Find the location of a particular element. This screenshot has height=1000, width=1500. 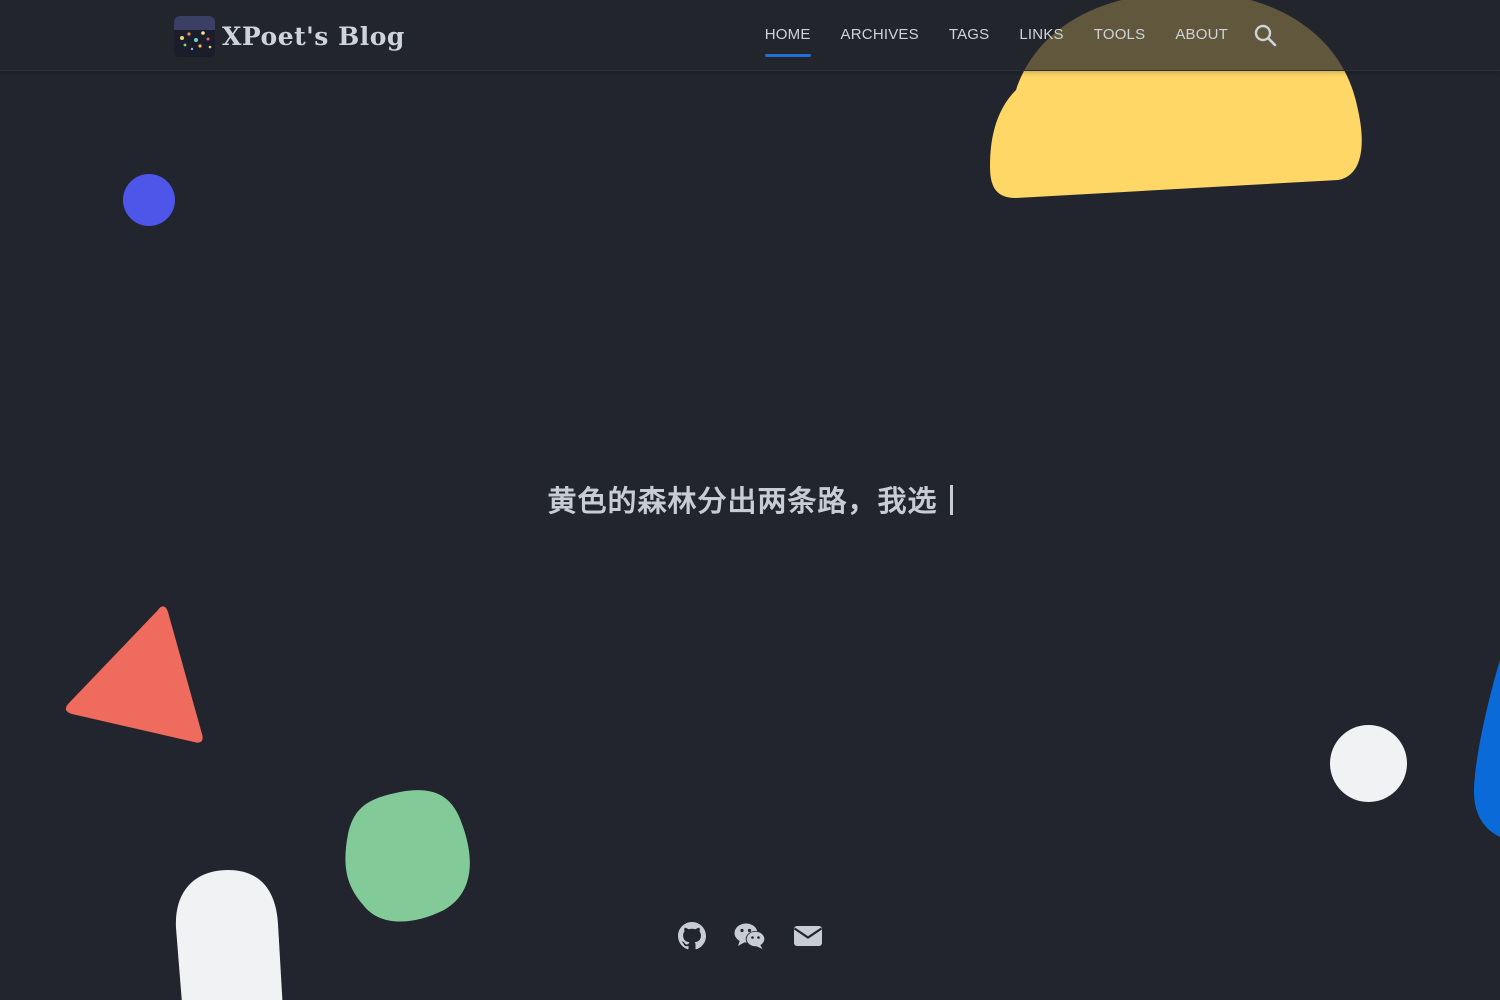

social-links is located at coordinates (750, 936).